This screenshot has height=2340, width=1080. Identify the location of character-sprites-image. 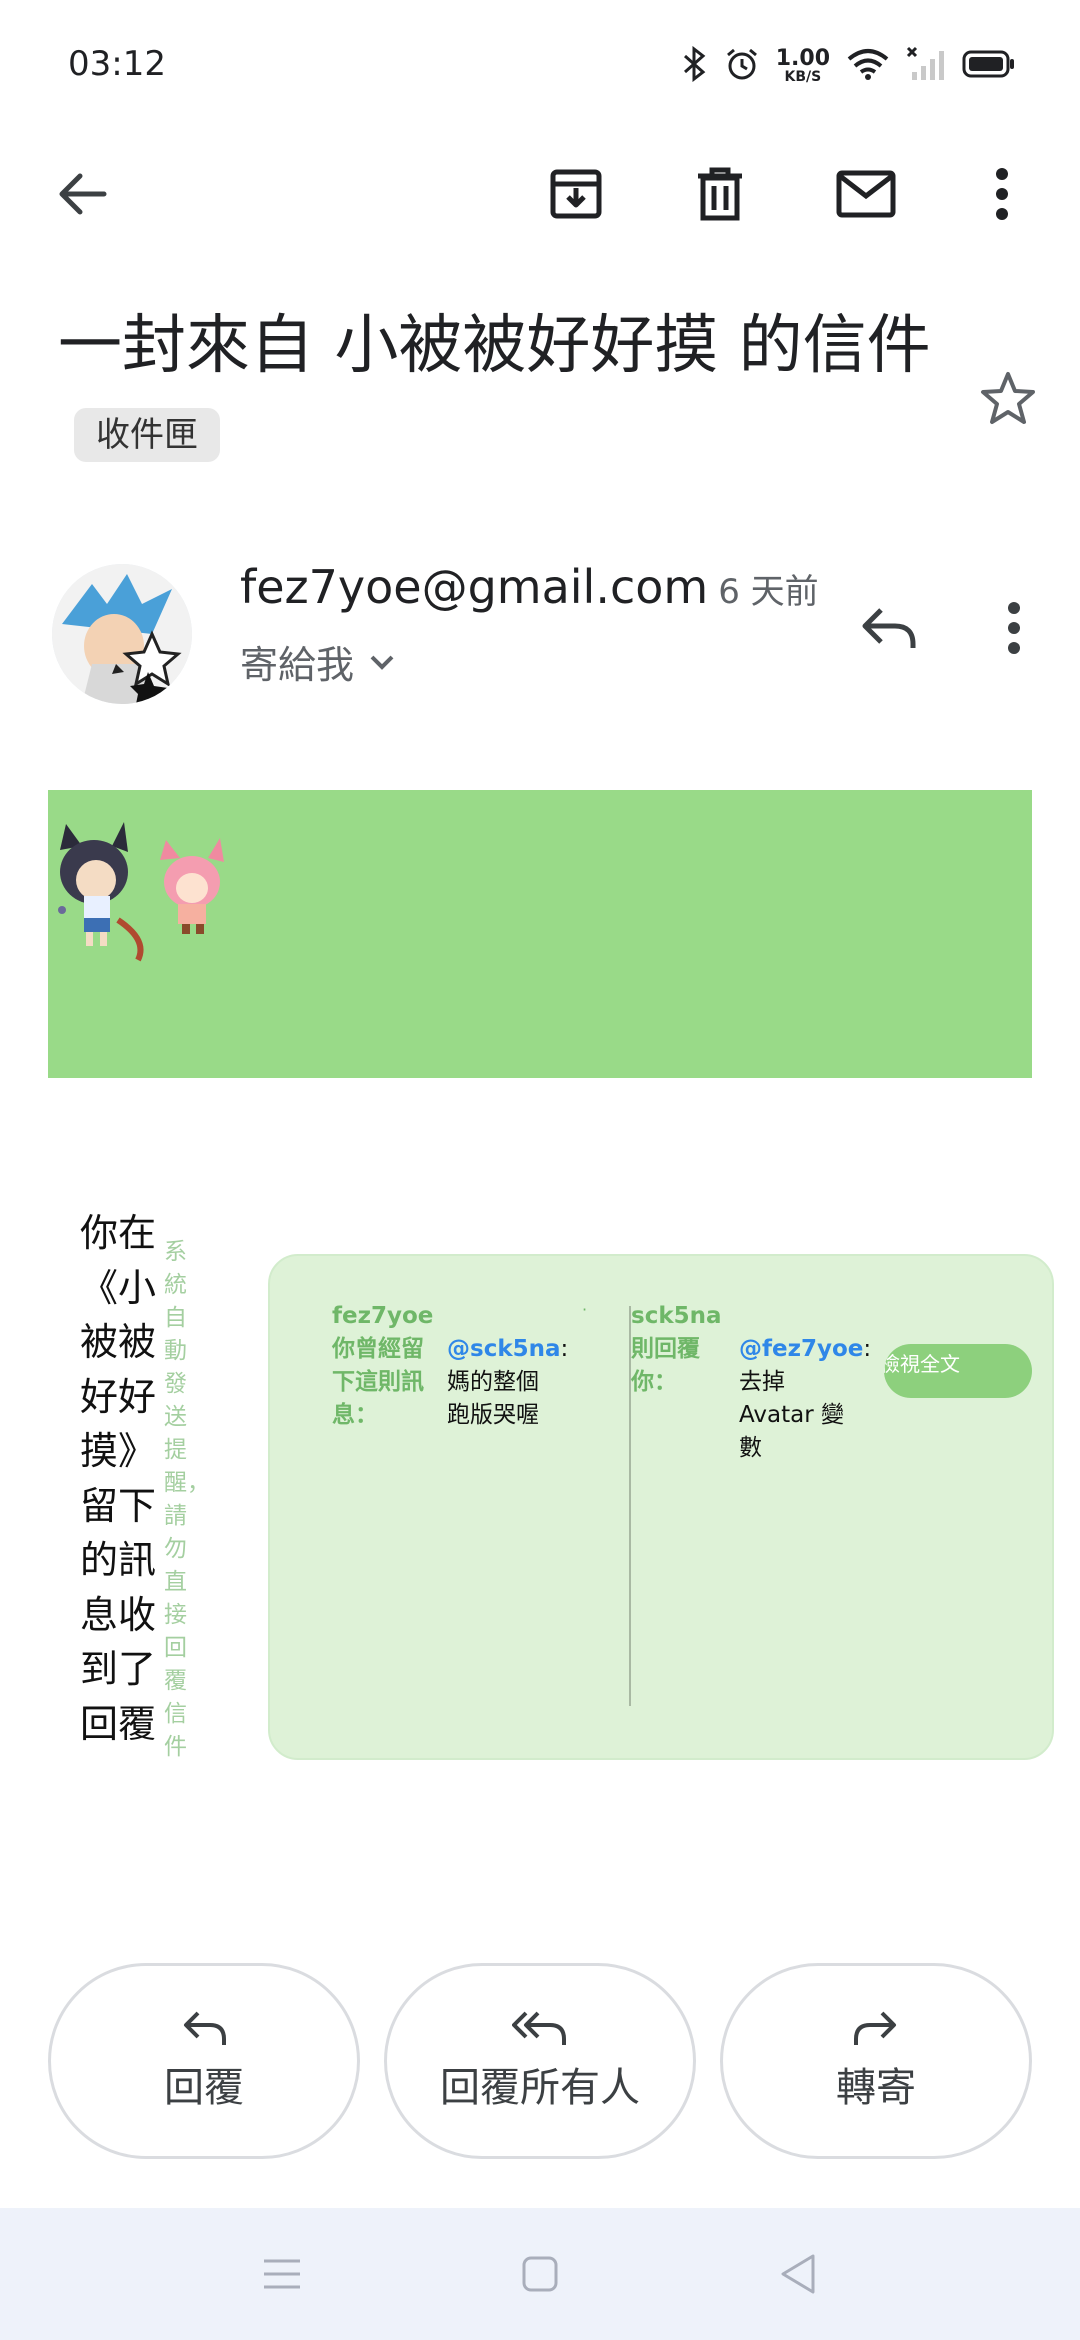
(141, 892).